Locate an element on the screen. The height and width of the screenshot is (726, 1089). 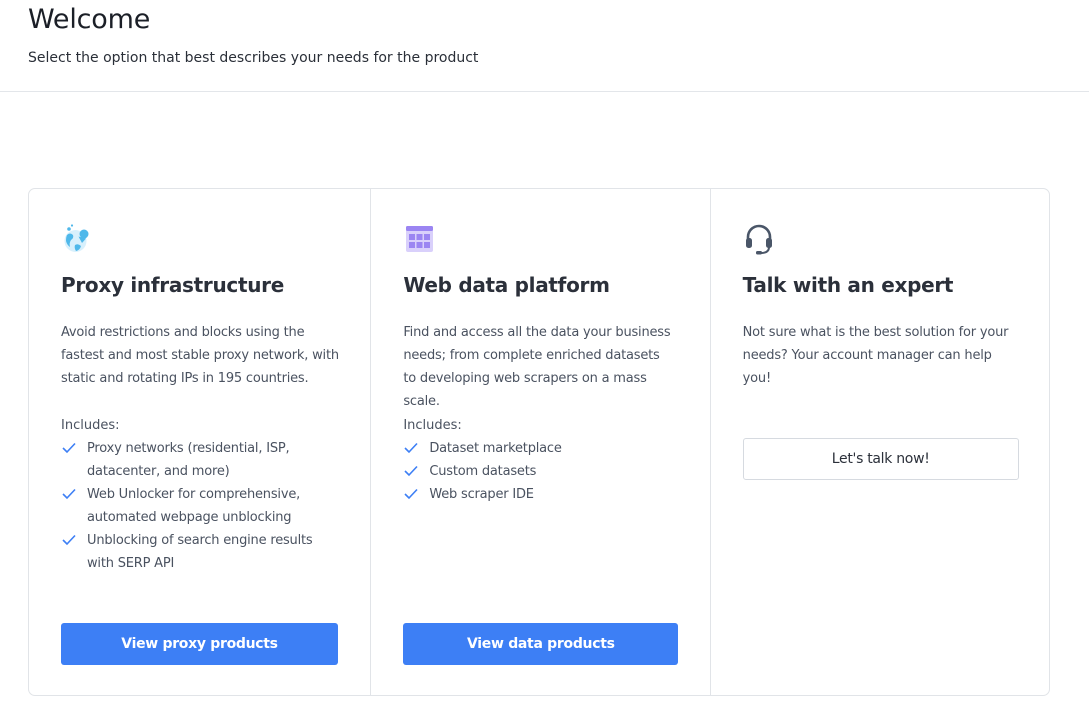
lets-talk-now-button: Let's talk now! is located at coordinates (880, 459).